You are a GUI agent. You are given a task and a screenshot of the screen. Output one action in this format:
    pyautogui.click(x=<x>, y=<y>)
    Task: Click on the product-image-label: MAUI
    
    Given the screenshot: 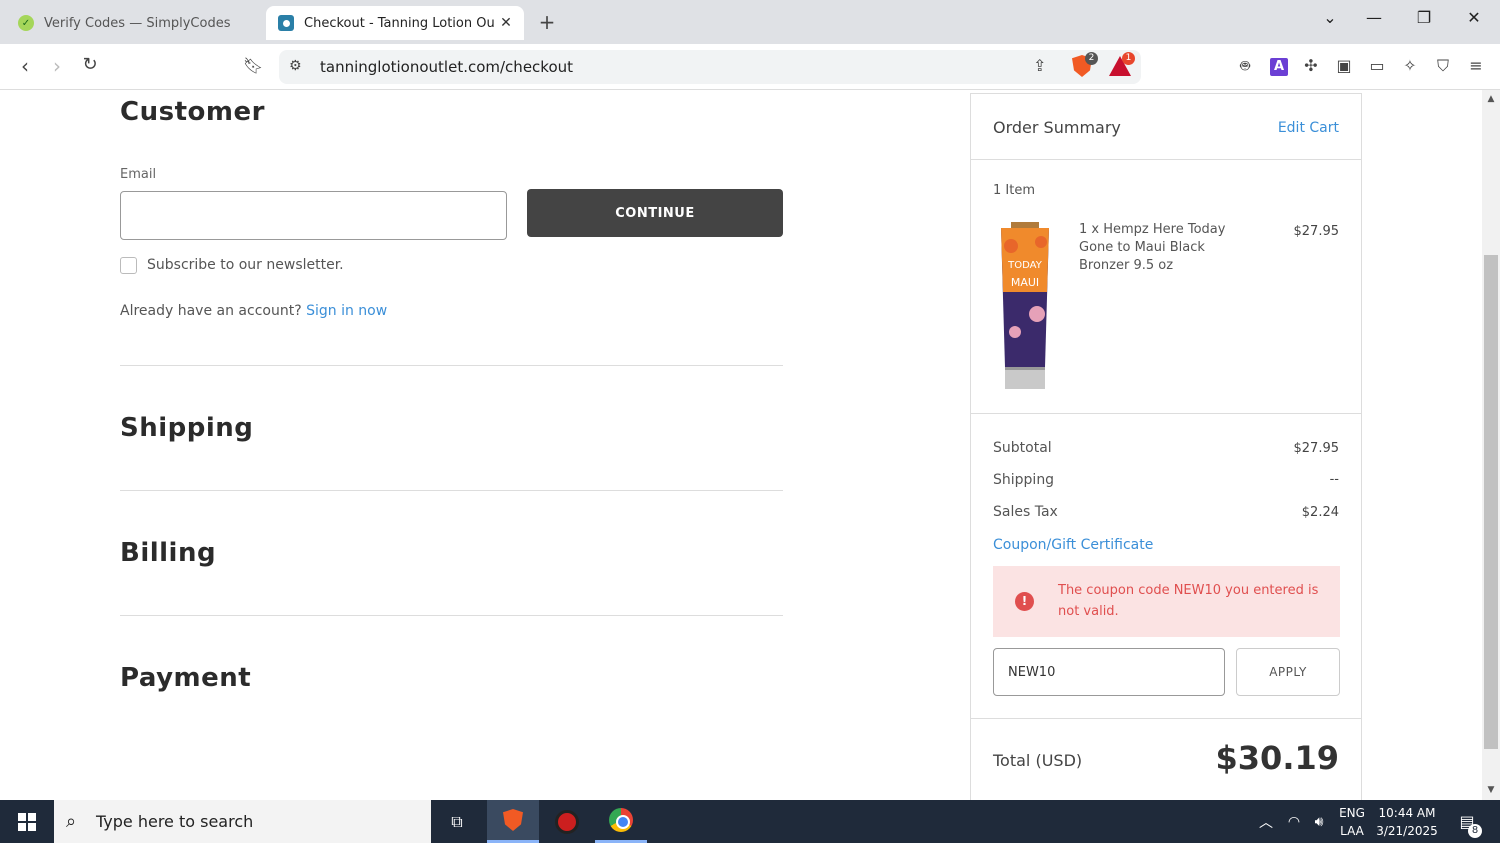 What is the action you would take?
    pyautogui.click(x=1025, y=282)
    